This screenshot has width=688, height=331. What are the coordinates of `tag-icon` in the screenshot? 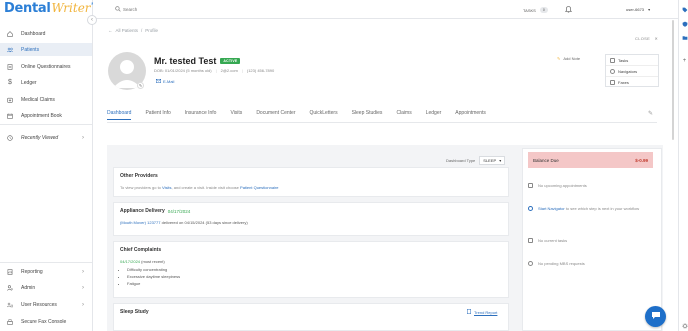 It's located at (684, 9).